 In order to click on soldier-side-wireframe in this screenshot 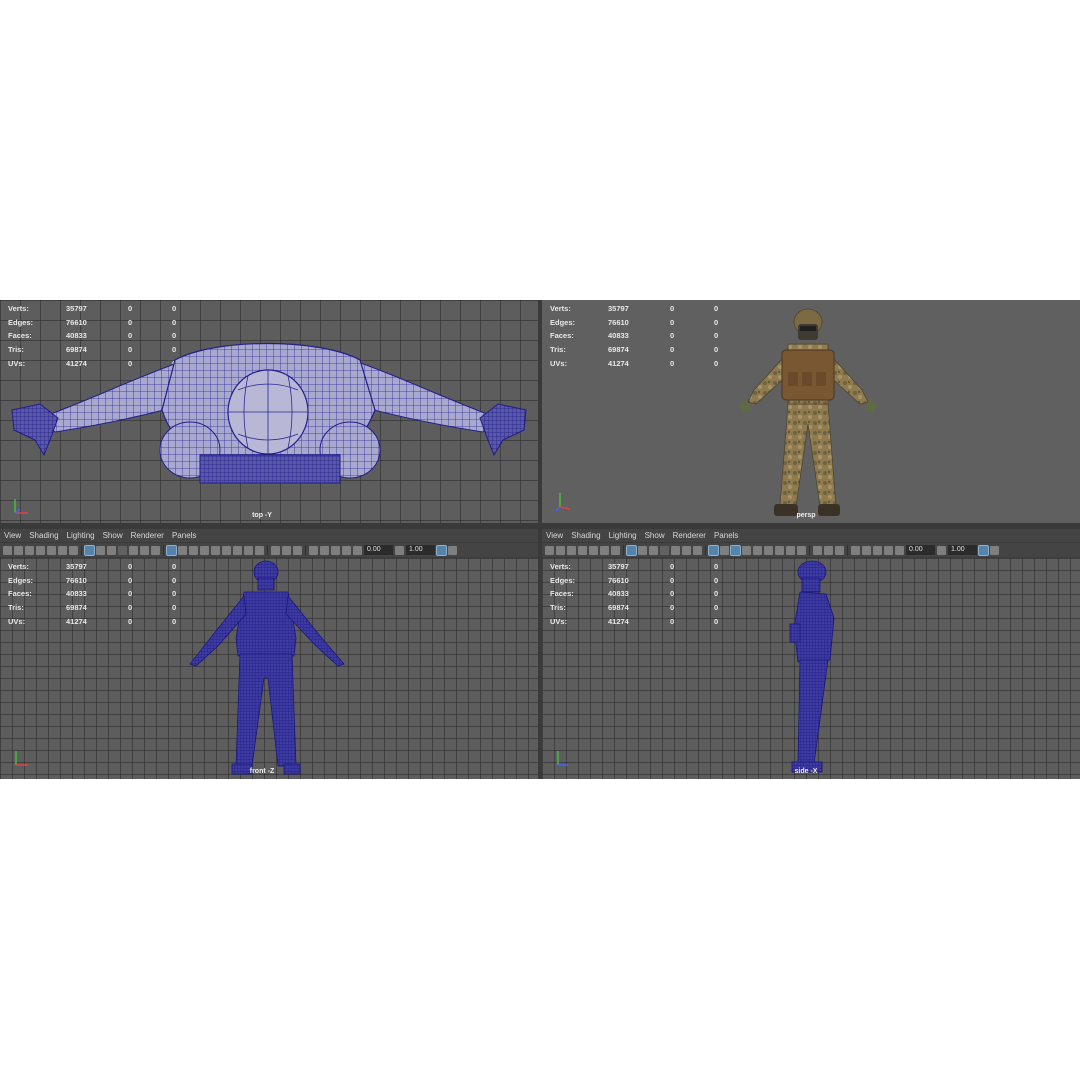, I will do `click(811, 668)`.